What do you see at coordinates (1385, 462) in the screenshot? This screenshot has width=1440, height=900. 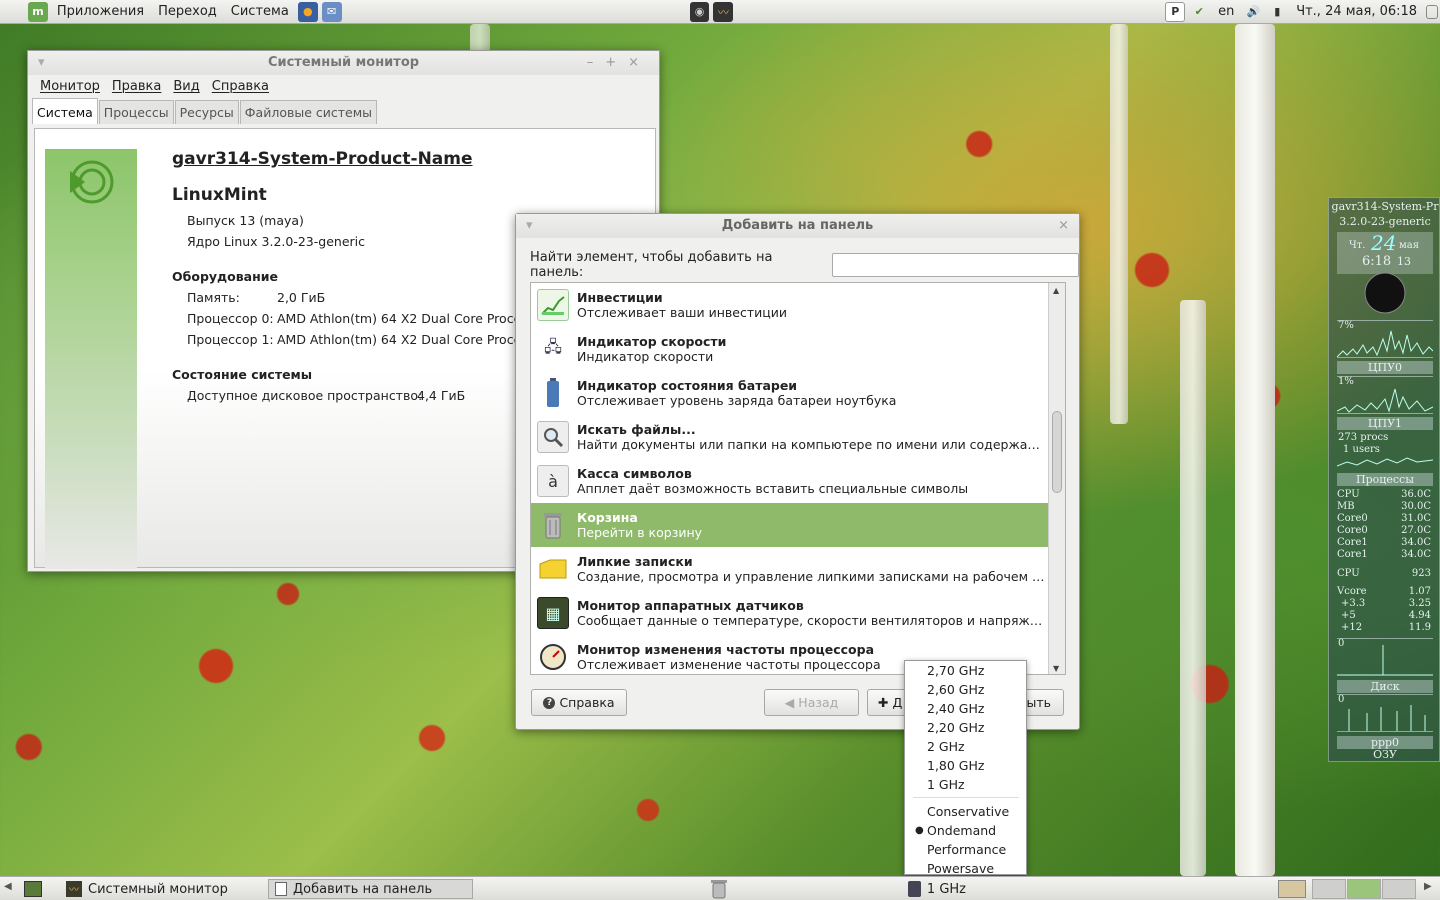 I see `procs-graph` at bounding box center [1385, 462].